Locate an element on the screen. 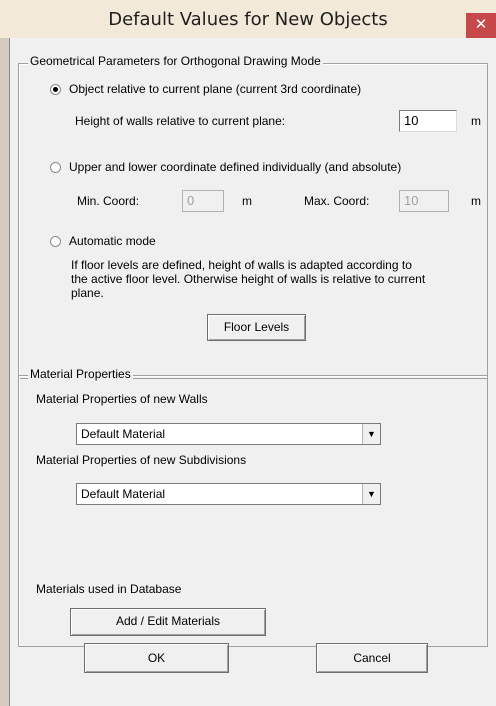  max-coord-input: 10 is located at coordinates (424, 201).